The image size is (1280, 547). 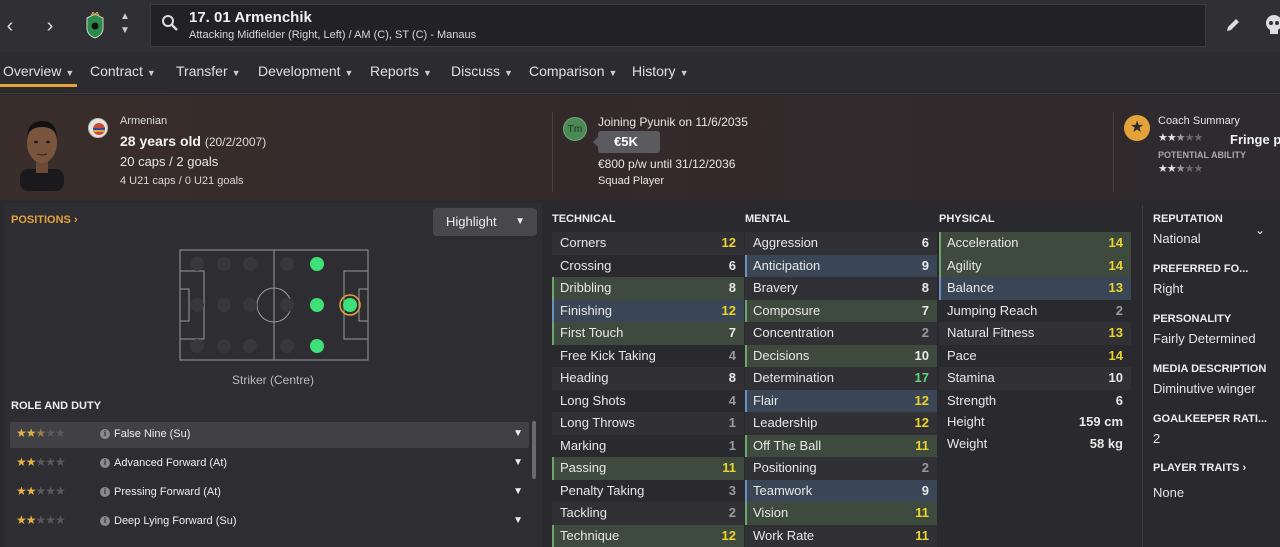 What do you see at coordinates (123, 71) in the screenshot?
I see `tab-contract: Contract ▼` at bounding box center [123, 71].